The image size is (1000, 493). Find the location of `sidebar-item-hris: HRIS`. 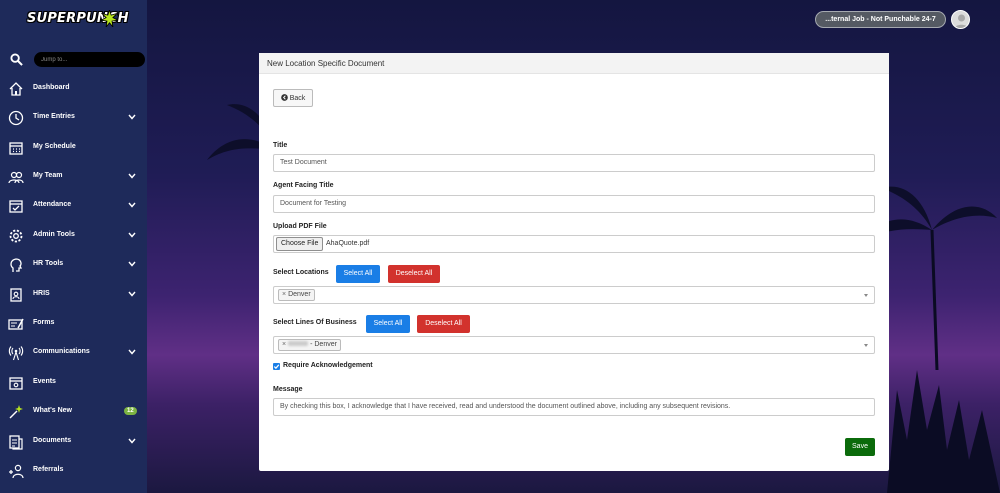

sidebar-item-hris: HRIS is located at coordinates (73, 295).